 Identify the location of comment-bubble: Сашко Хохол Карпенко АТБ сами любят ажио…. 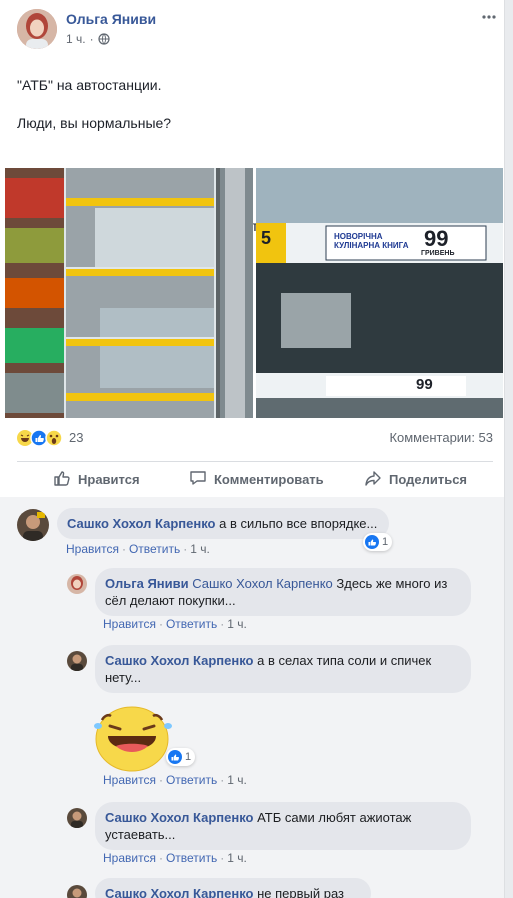
(283, 826).